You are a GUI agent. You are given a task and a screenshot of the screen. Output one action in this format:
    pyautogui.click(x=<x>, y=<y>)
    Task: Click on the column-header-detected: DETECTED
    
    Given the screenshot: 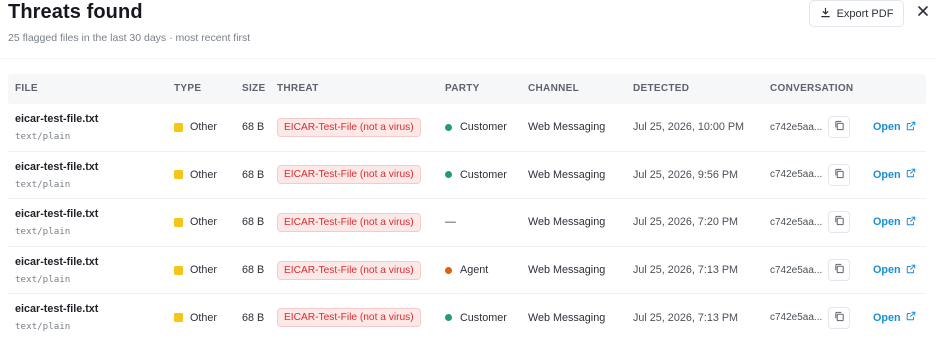 What is the action you would take?
    pyautogui.click(x=661, y=88)
    